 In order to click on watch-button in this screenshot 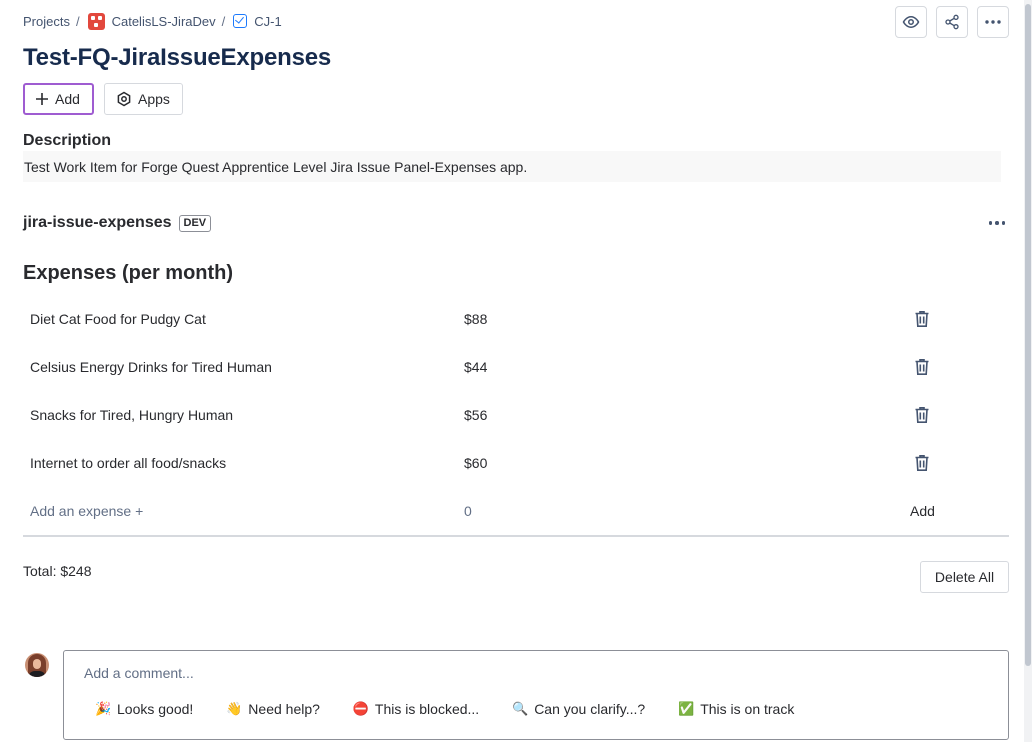, I will do `click(911, 22)`.